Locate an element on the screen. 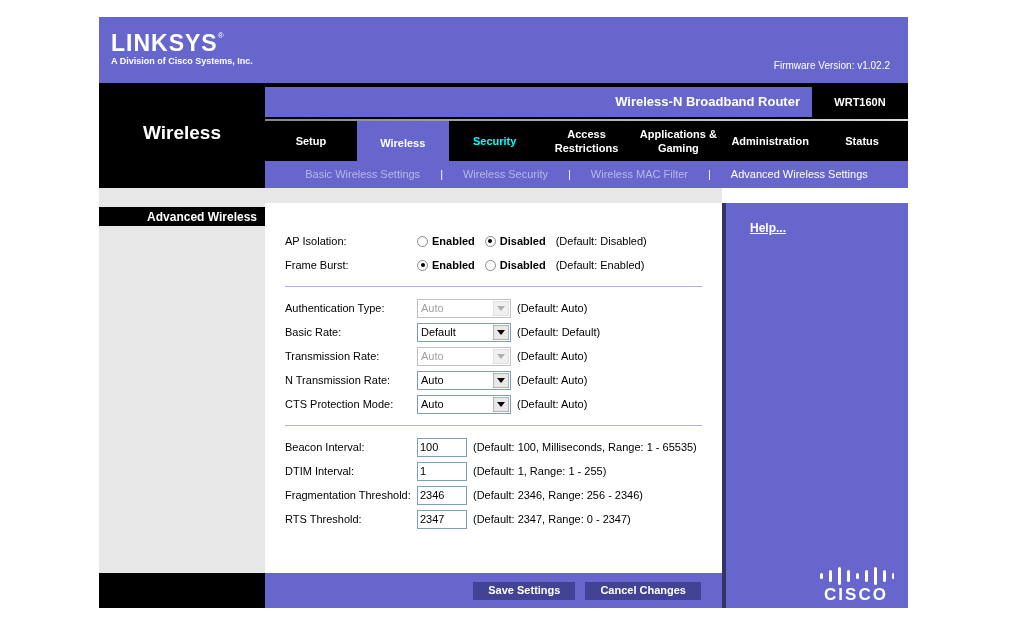 The image size is (1022, 634). tagline: A Division of Cisco Systems, Inc. is located at coordinates (182, 61).